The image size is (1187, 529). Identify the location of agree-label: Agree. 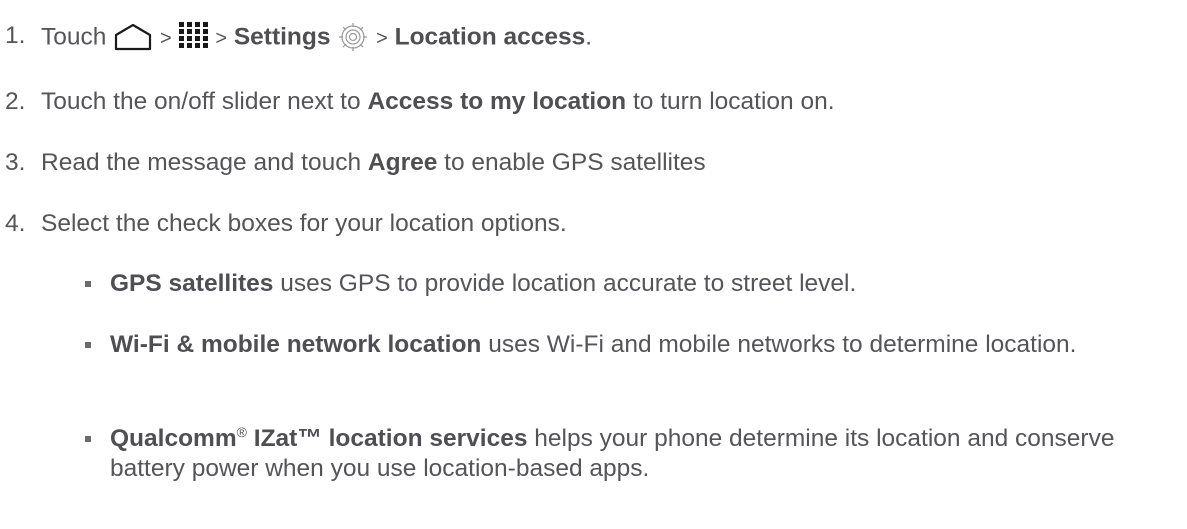
(402, 162).